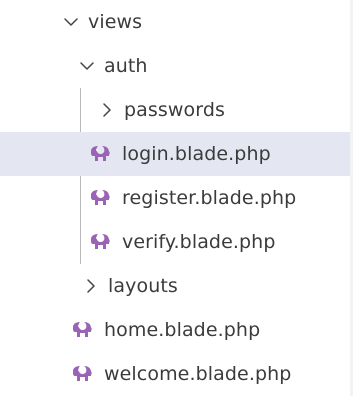 This screenshot has height=396, width=353. What do you see at coordinates (143, 285) in the screenshot?
I see `folder-layouts-label: layouts` at bounding box center [143, 285].